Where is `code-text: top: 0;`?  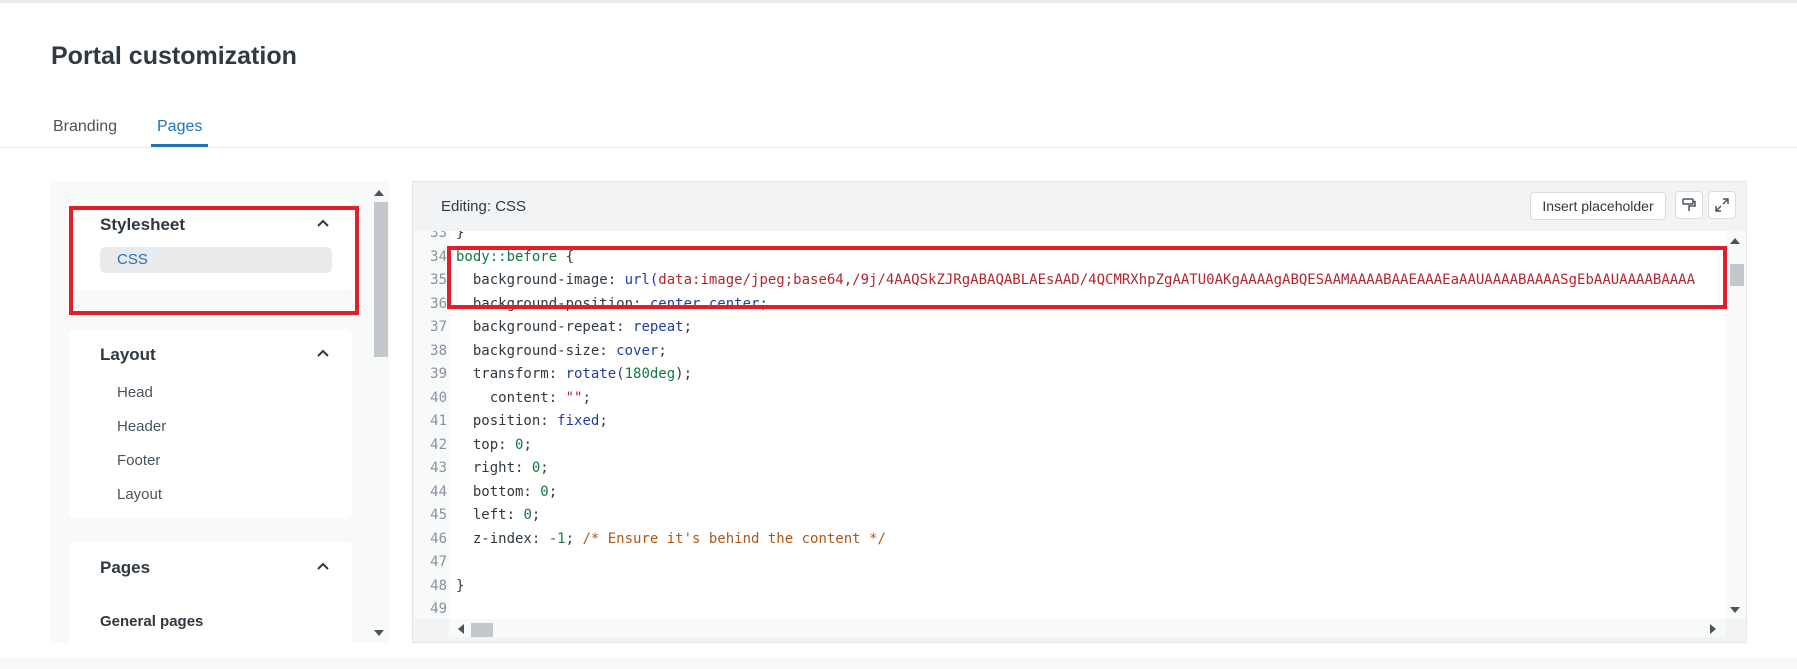 code-text: top: 0; is located at coordinates (494, 445).